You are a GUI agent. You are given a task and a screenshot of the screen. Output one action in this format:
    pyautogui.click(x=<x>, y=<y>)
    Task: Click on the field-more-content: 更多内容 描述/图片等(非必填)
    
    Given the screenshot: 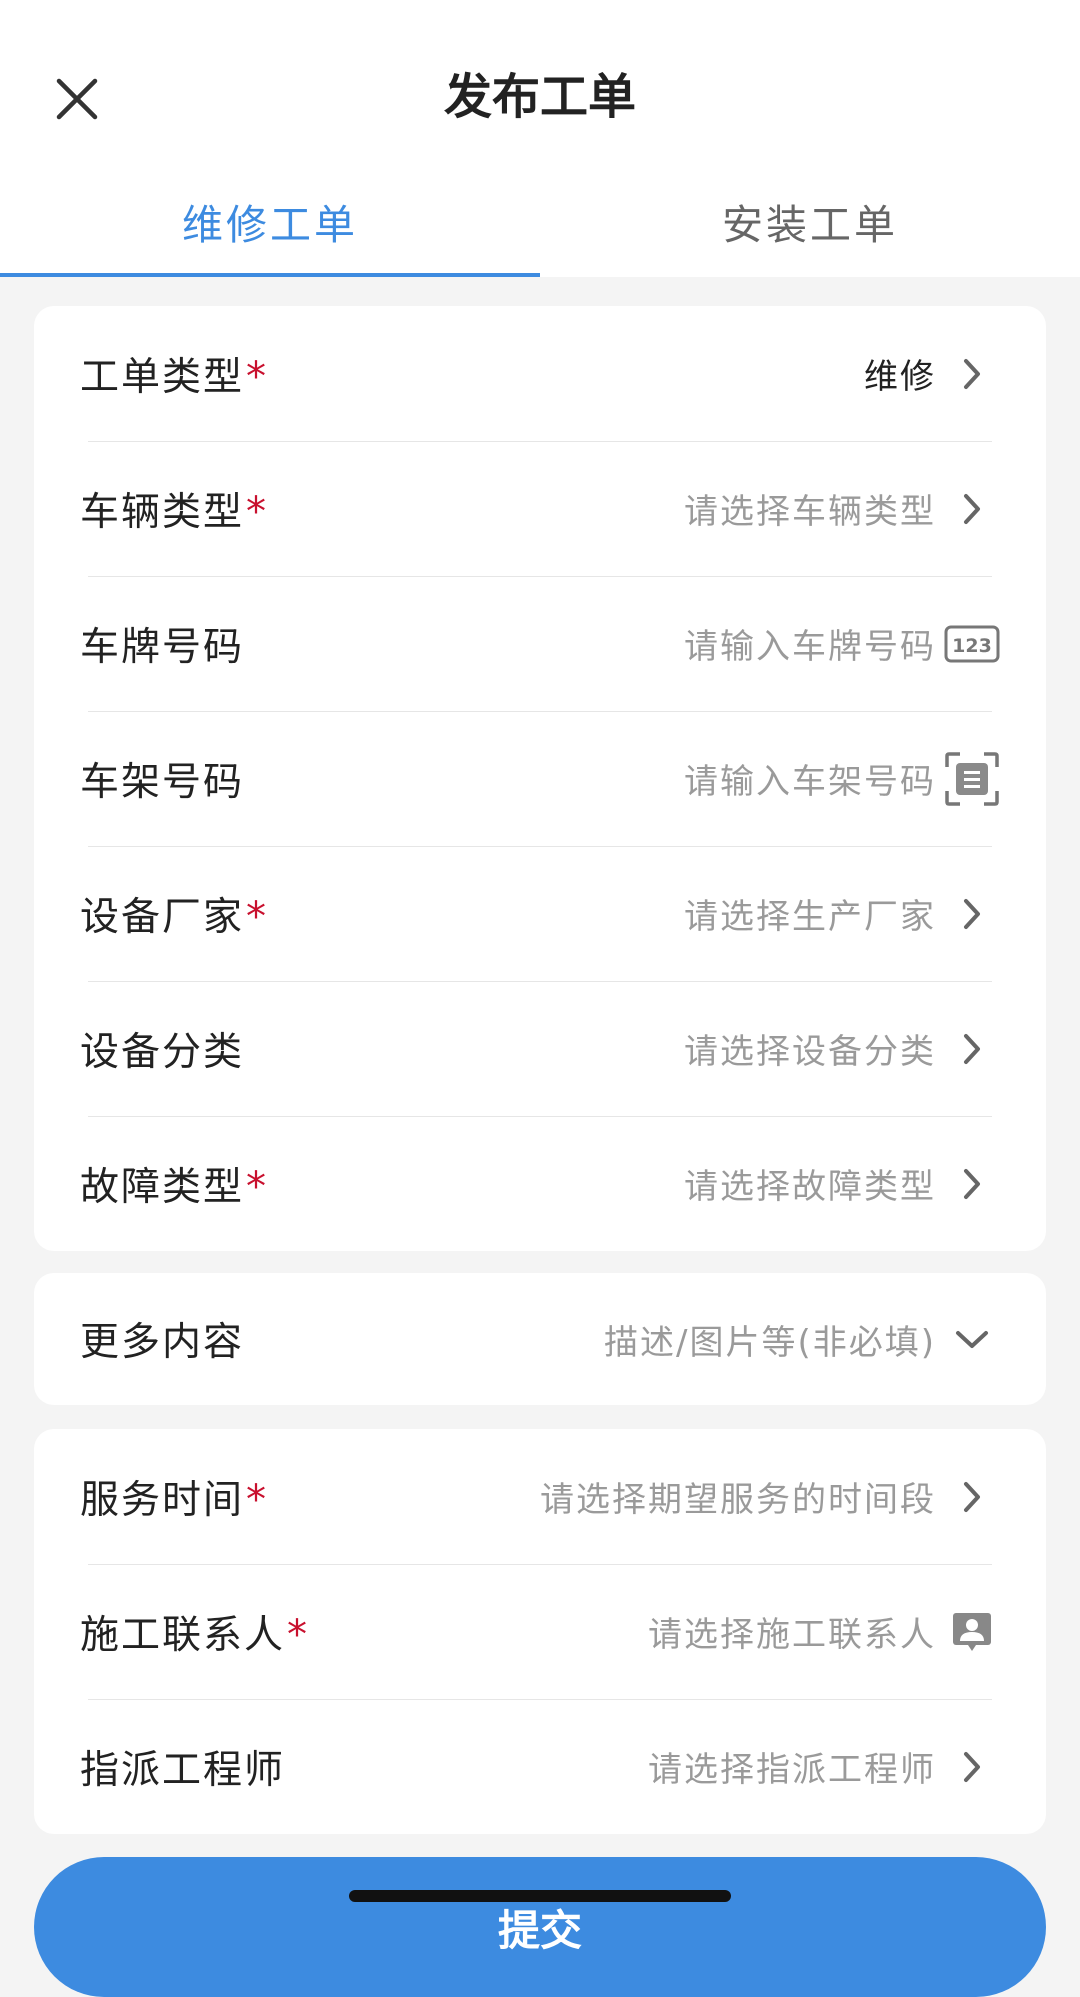 What is the action you would take?
    pyautogui.click(x=540, y=1339)
    